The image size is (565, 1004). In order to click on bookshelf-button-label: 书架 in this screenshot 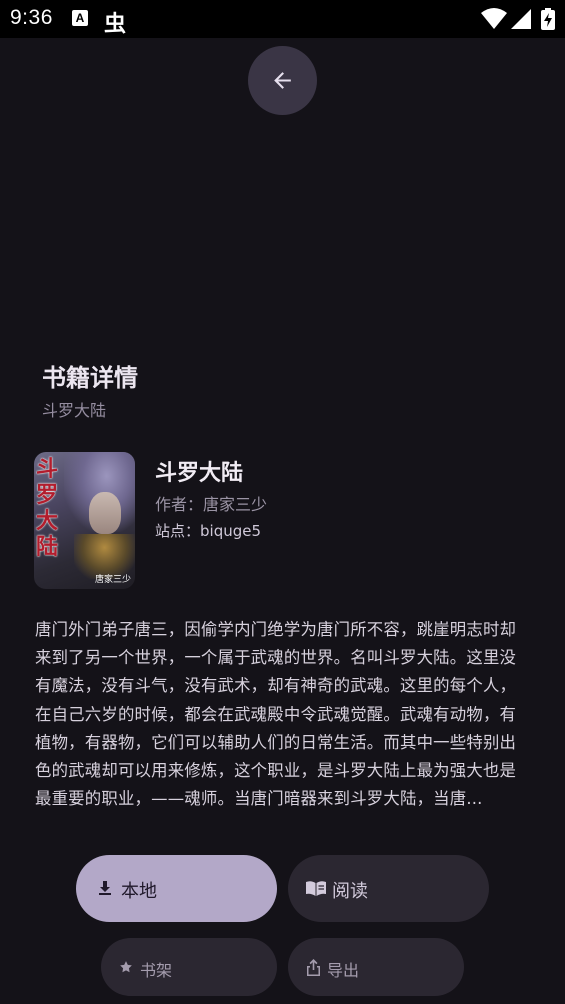, I will do `click(156, 970)`.